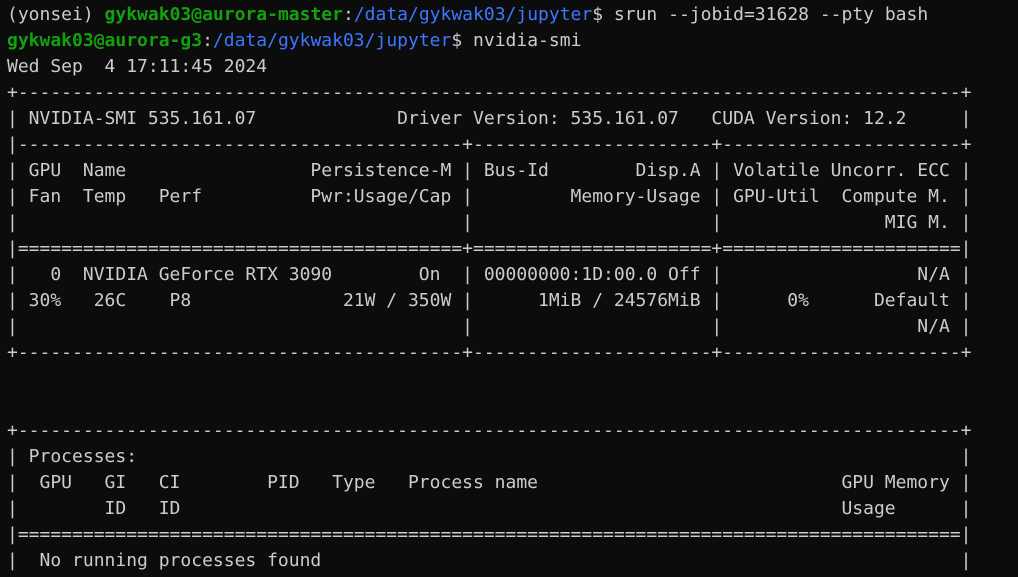  I want to click on table-row: | | | N/A |, so click(489, 326).